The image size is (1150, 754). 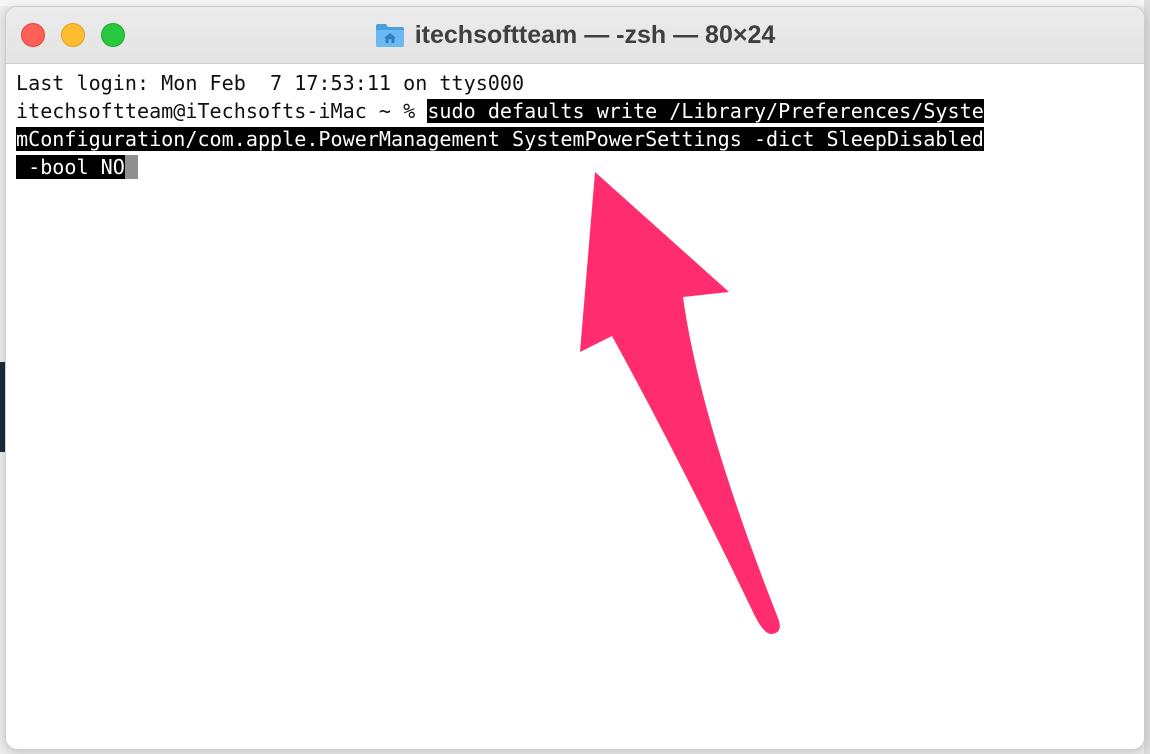 I want to click on arrow-shape, so click(x=680, y=403).